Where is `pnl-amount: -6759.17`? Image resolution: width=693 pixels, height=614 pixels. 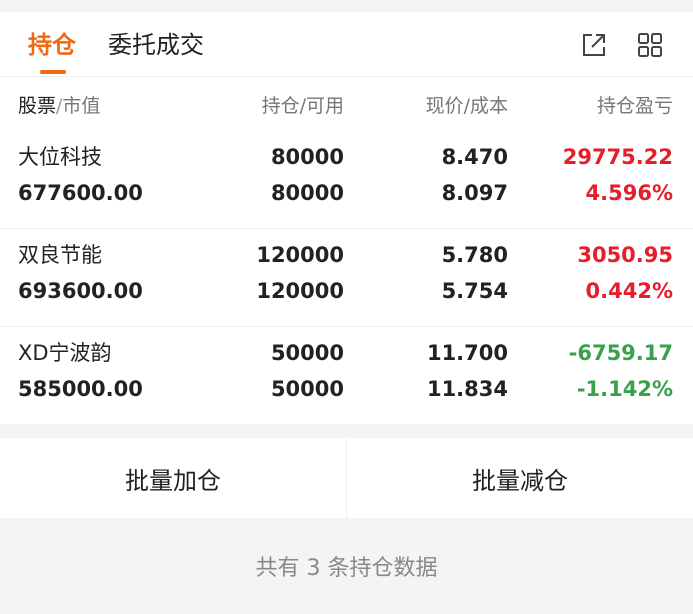
pnl-amount: -6759.17 is located at coordinates (620, 353).